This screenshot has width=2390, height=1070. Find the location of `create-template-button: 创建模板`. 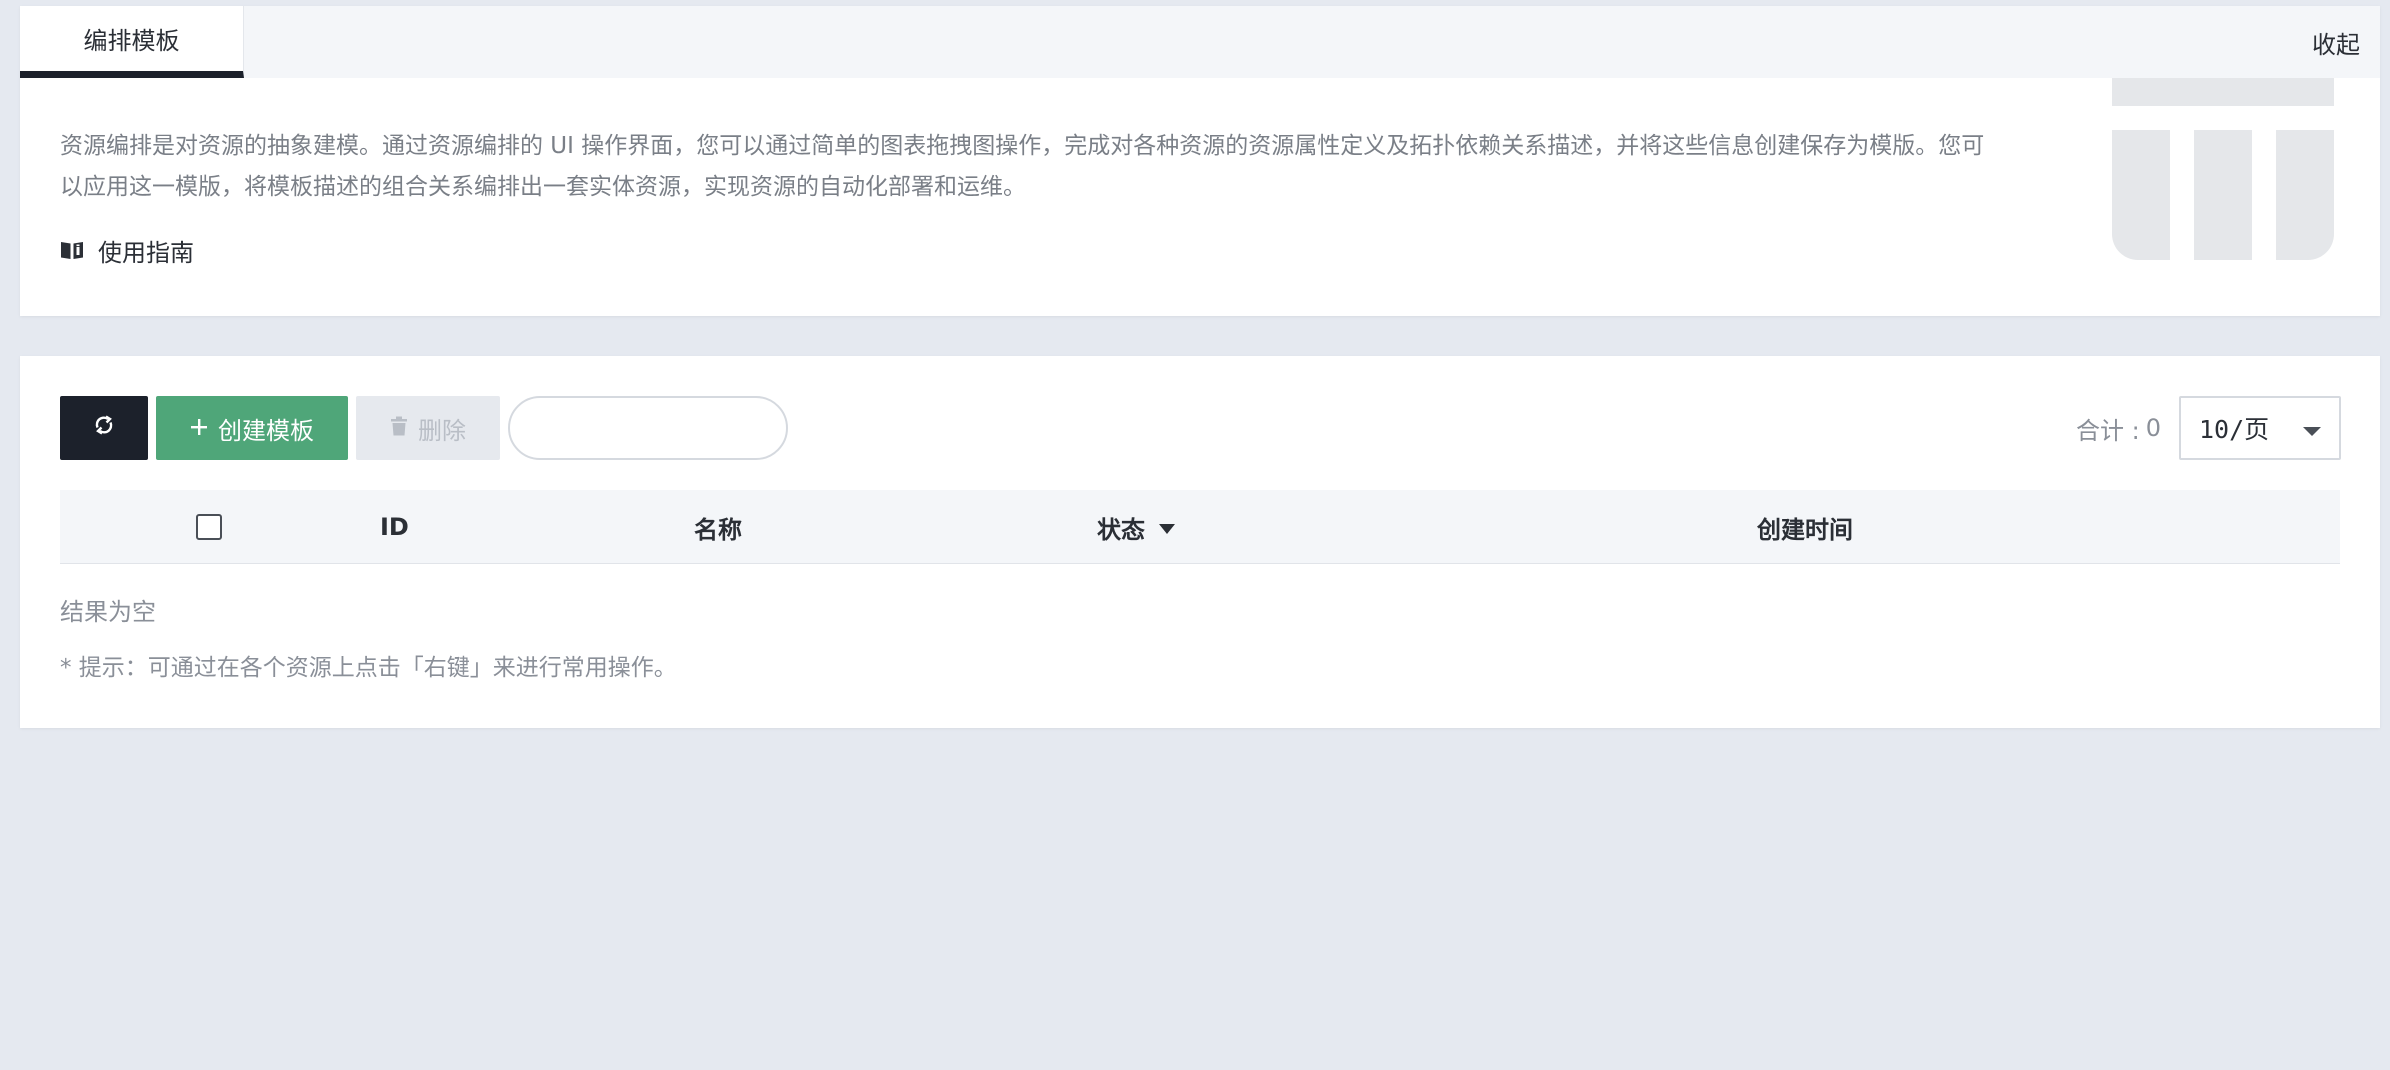

create-template-button: 创建模板 is located at coordinates (252, 428).